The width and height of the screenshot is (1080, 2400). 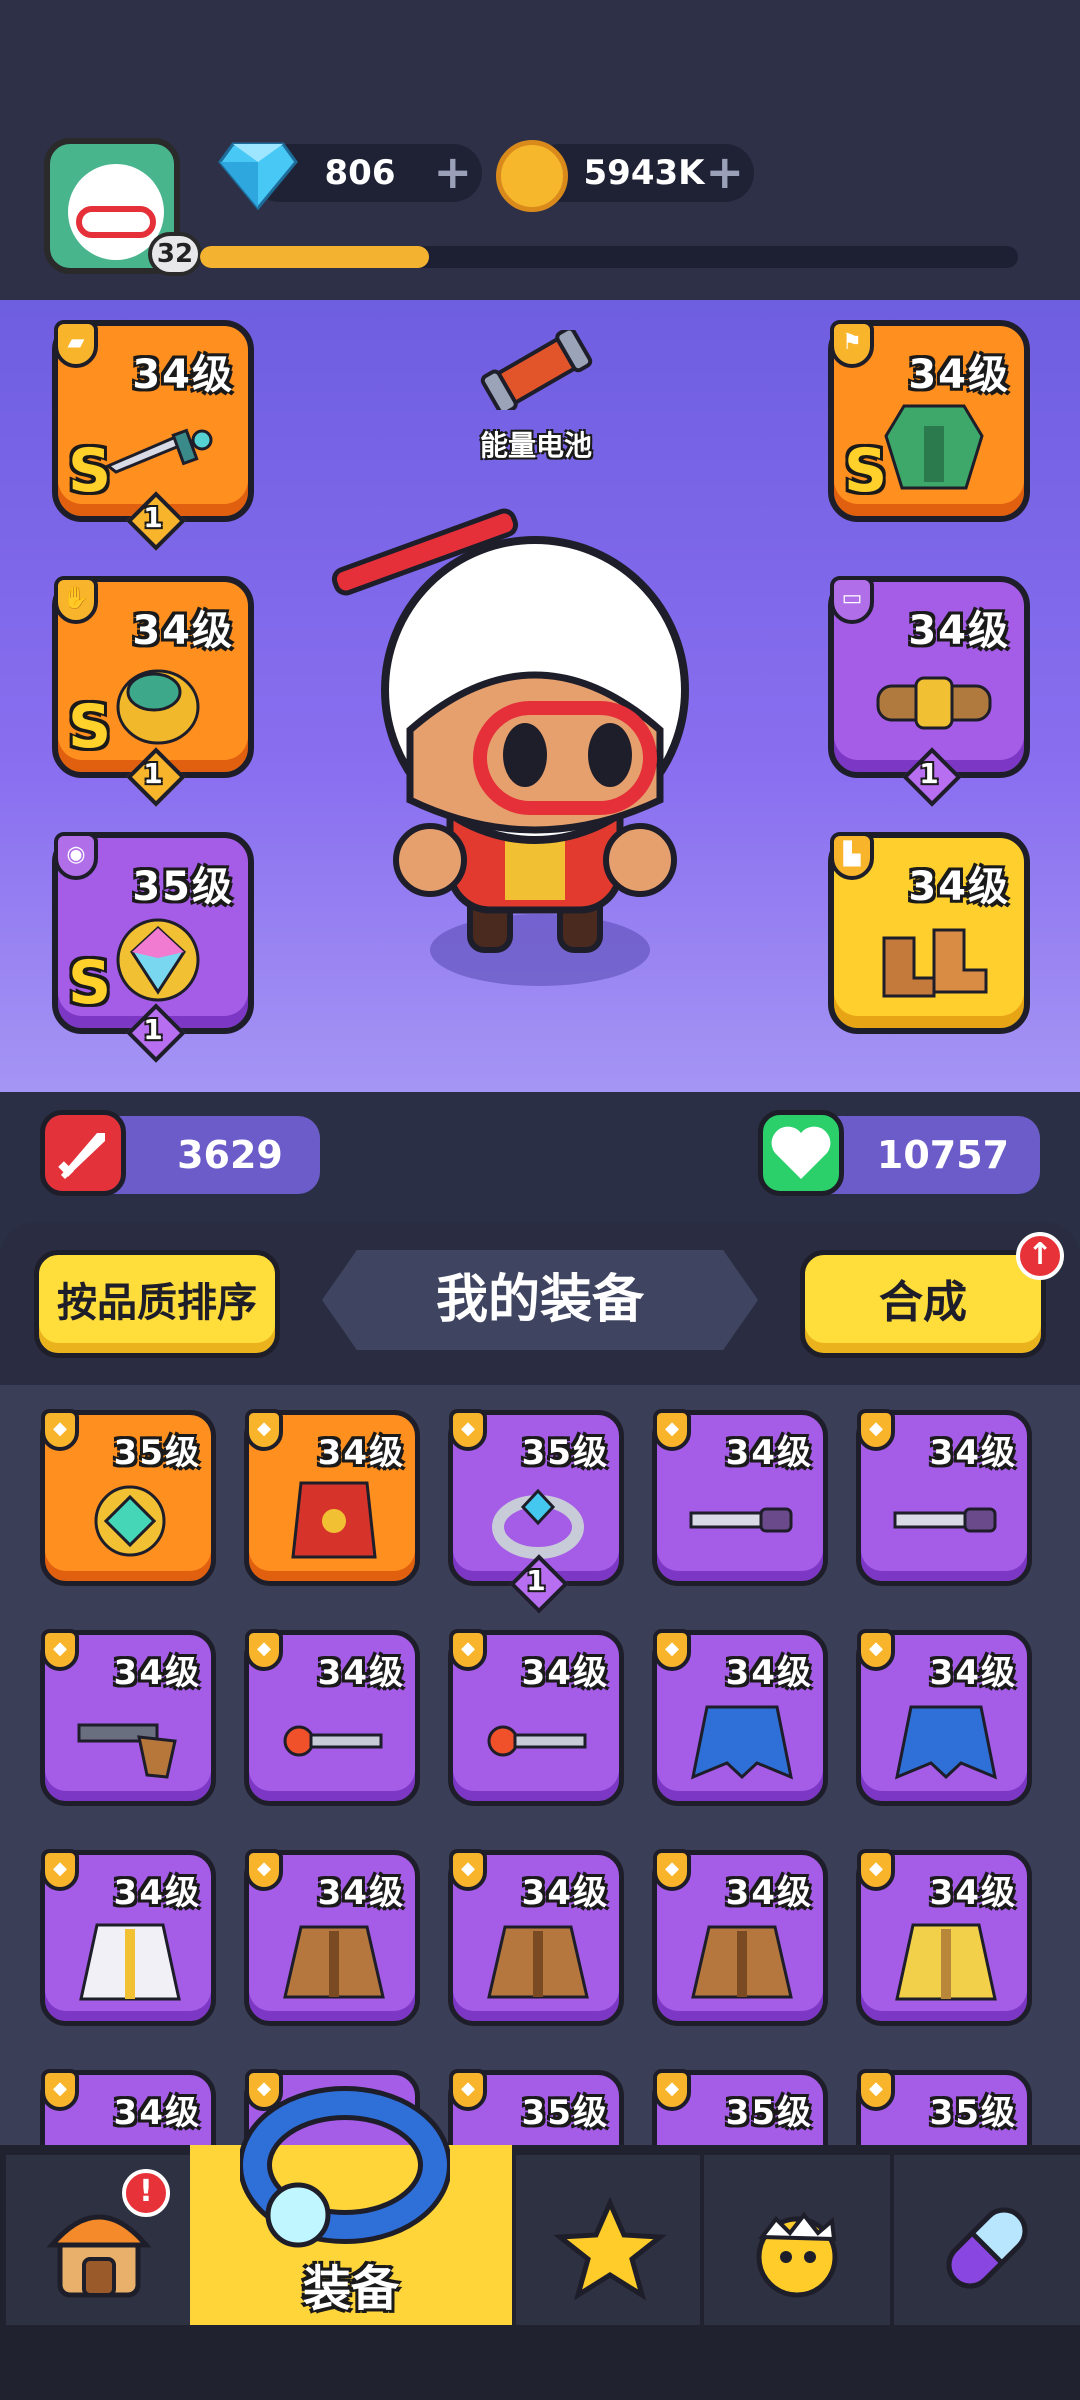 I want to click on player-level-badge: 32, so click(x=175, y=254).